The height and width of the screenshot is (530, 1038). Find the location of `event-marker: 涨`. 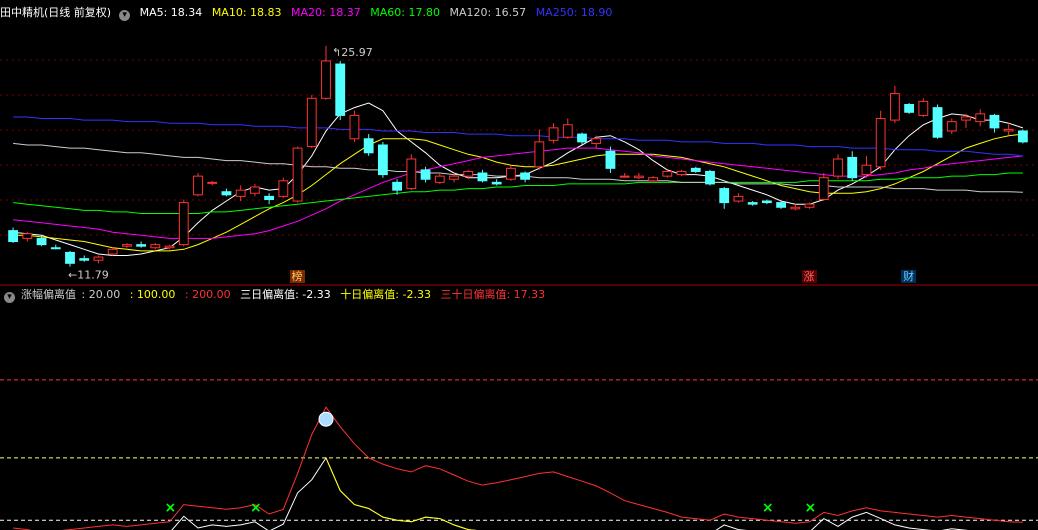

event-marker: 涨 is located at coordinates (809, 276).